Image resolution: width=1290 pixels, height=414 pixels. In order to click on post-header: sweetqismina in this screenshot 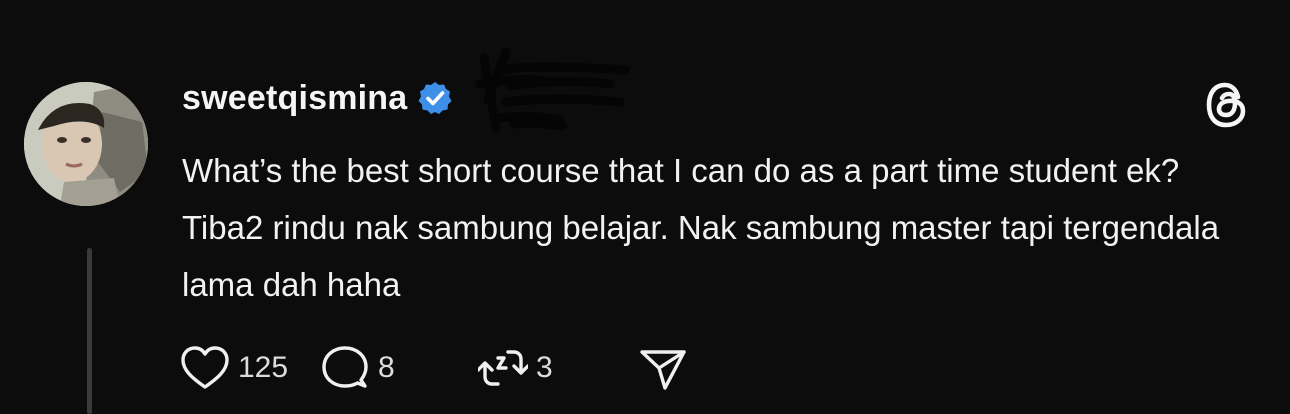, I will do `click(317, 98)`.